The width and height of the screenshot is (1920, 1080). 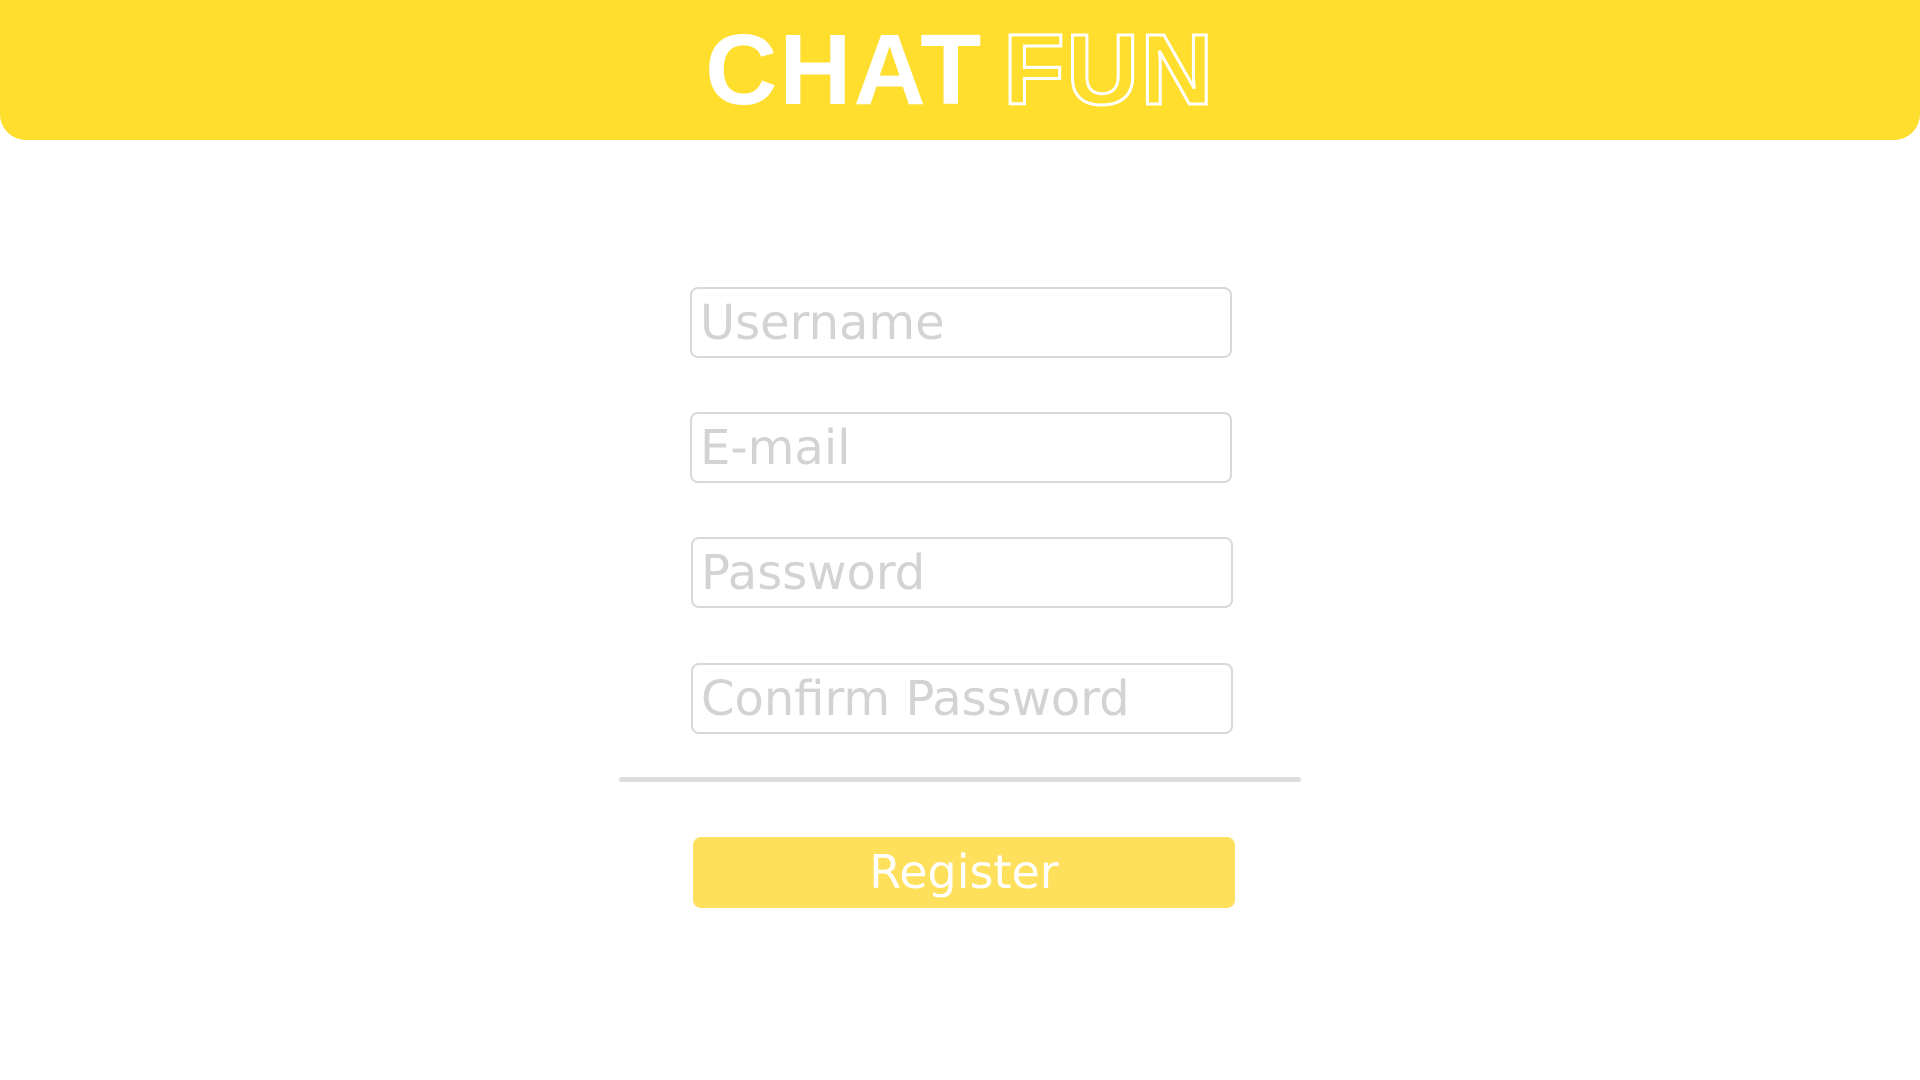 What do you see at coordinates (844, 70) in the screenshot?
I see `logo-chat-text: CHAT` at bounding box center [844, 70].